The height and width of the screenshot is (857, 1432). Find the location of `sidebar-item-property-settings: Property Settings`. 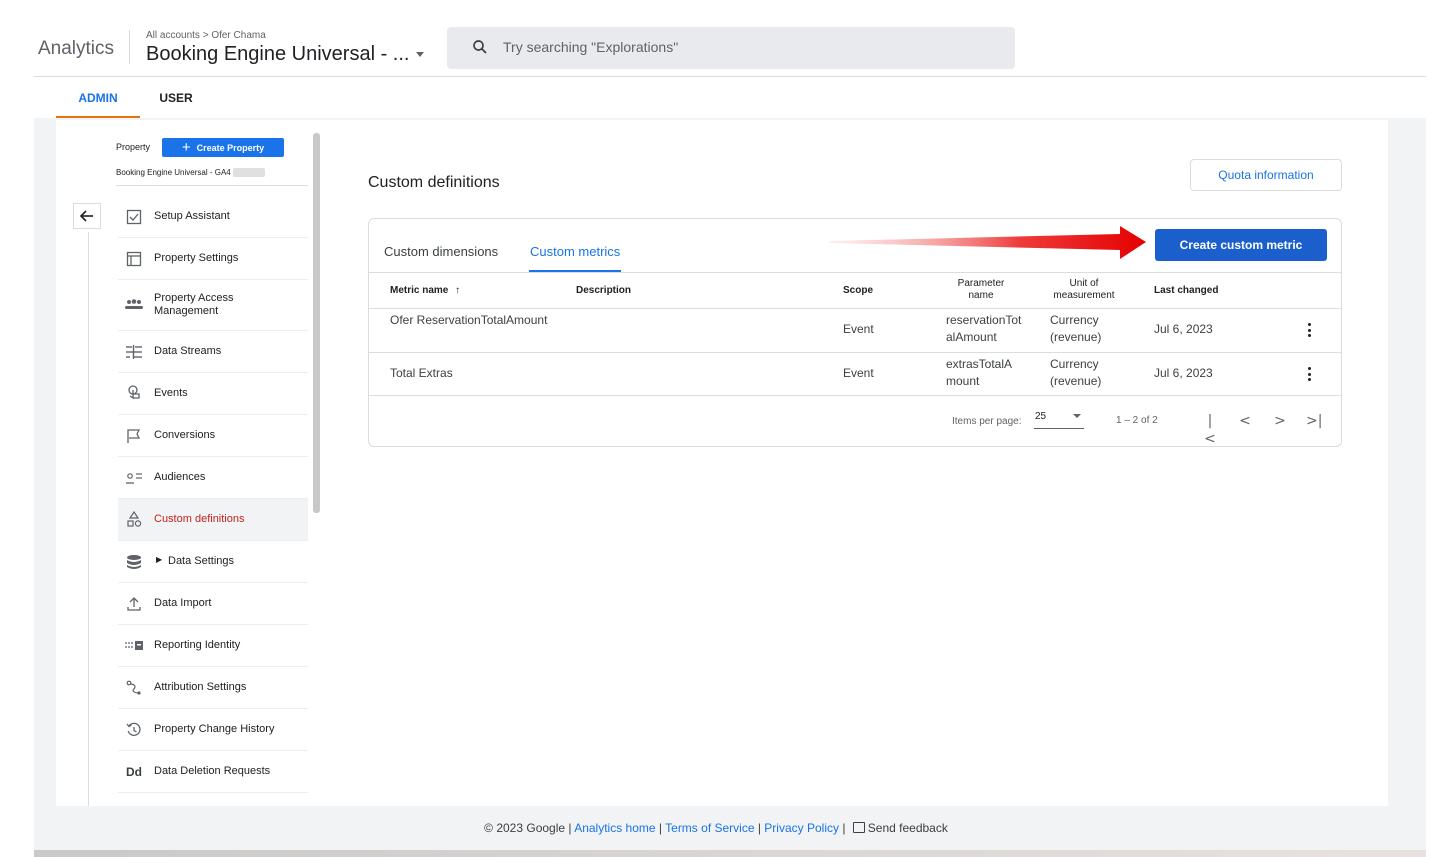

sidebar-item-property-settings: Property Settings is located at coordinates (213, 259).